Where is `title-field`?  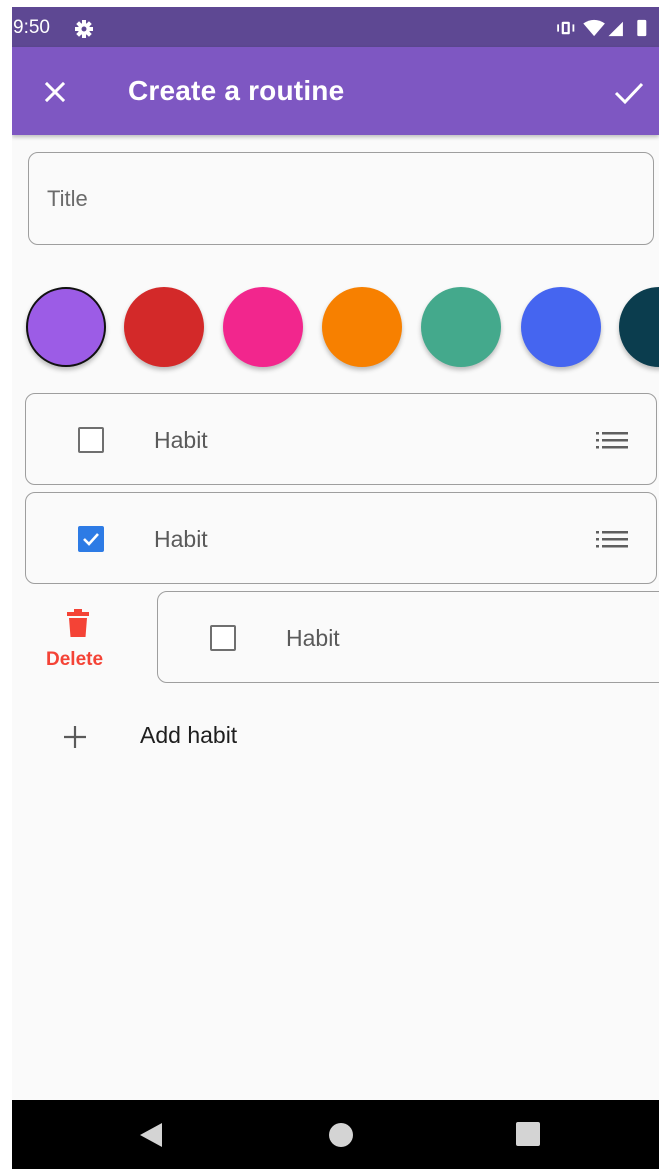
title-field is located at coordinates (341, 198).